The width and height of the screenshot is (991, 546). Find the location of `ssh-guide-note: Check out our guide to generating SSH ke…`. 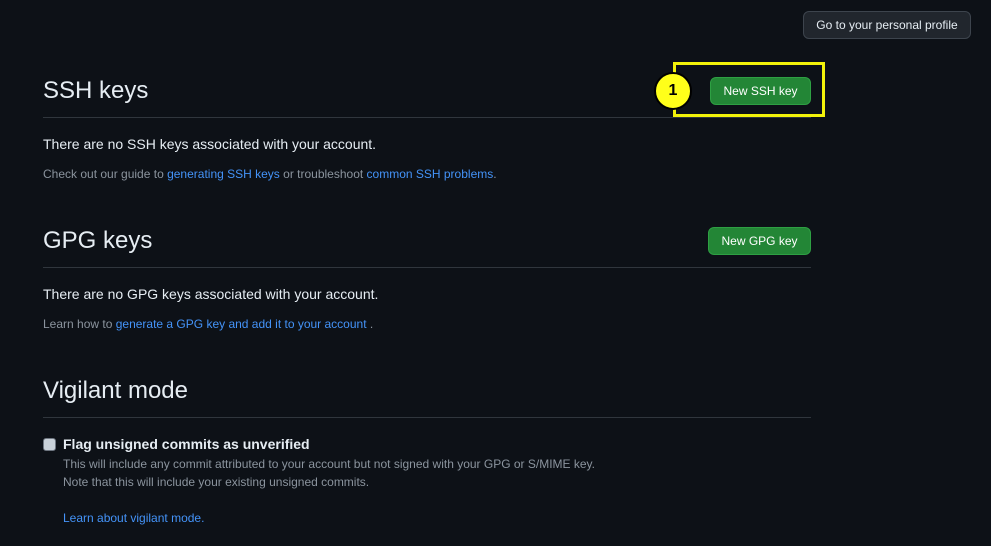

ssh-guide-note: Check out our guide to generating SSH ke… is located at coordinates (270, 174).